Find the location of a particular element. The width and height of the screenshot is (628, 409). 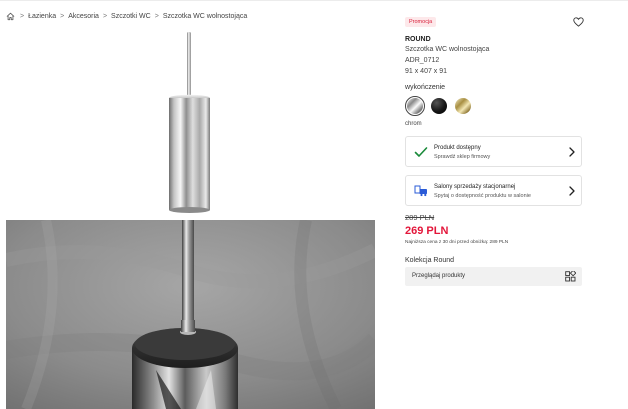

check-icon is located at coordinates (421, 152).